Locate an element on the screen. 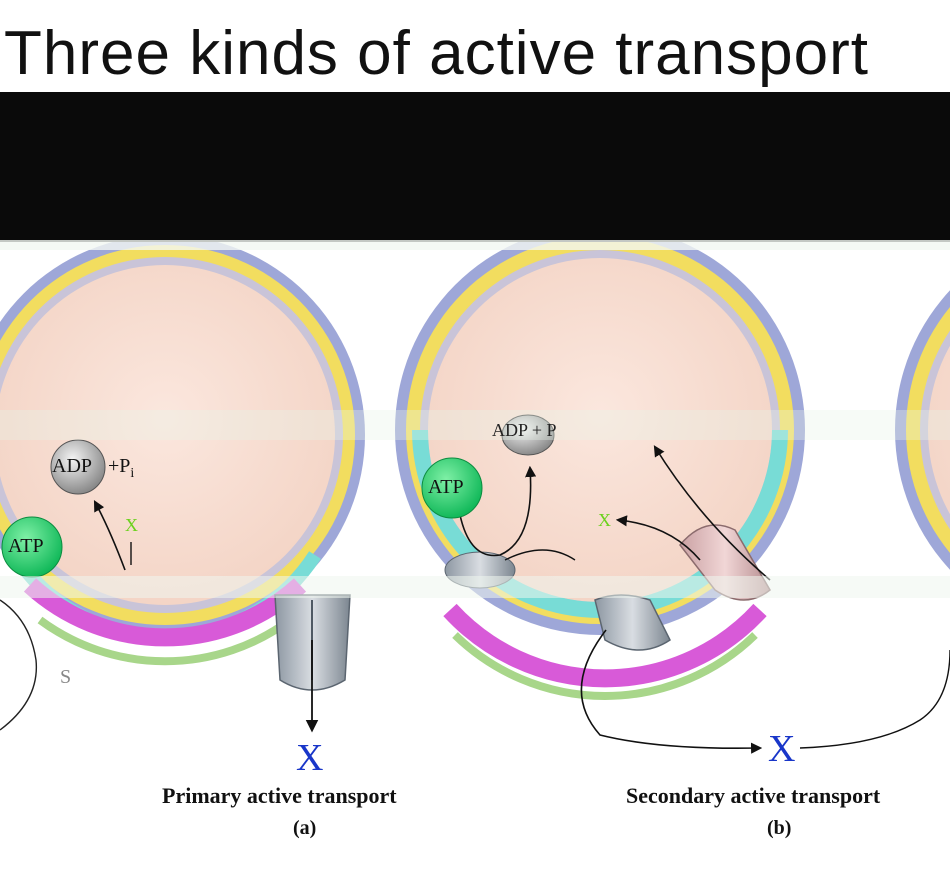  atp-label-b: ATP is located at coordinates (446, 487).